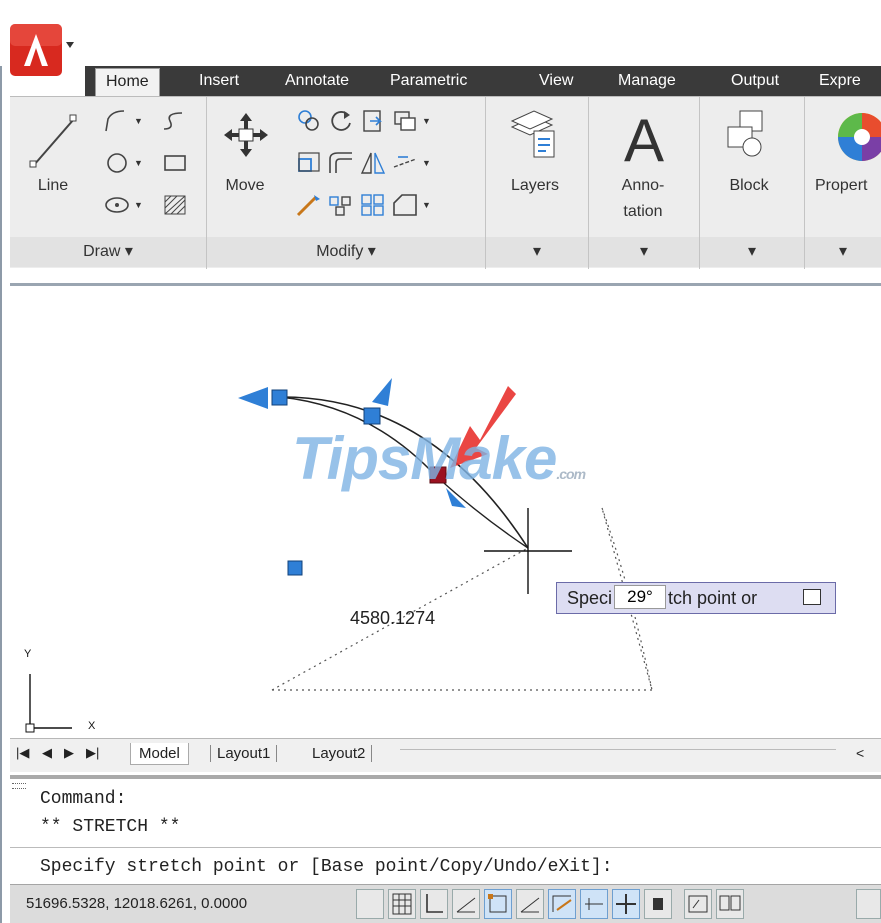  What do you see at coordinates (219, 81) in the screenshot?
I see `tab-insert: Insert` at bounding box center [219, 81].